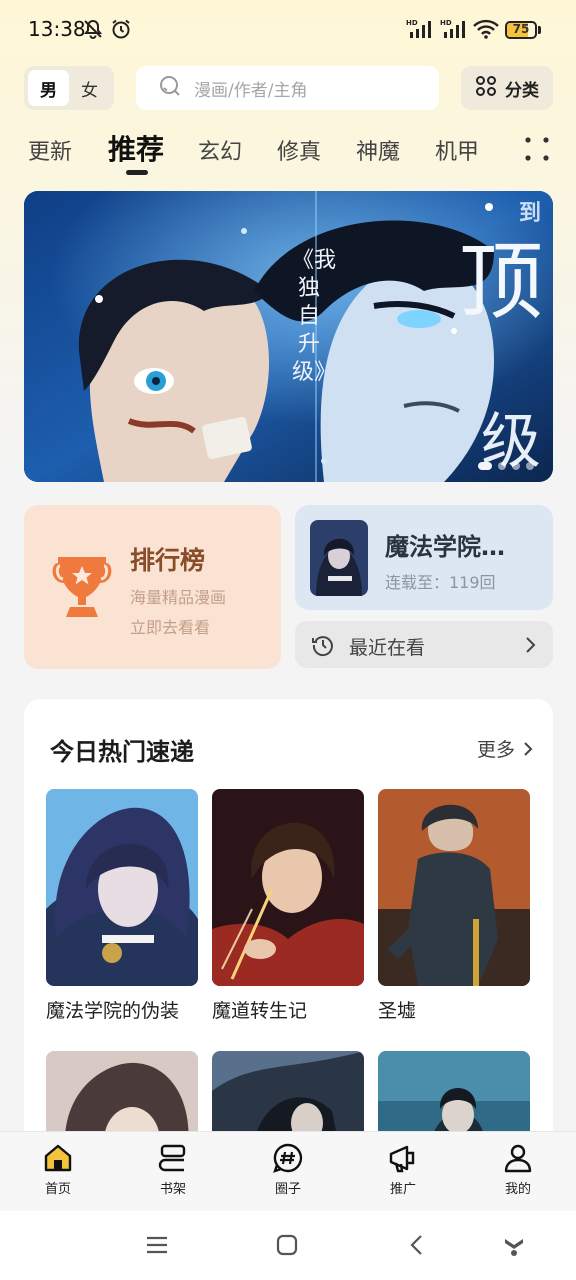 The image size is (576, 1280). What do you see at coordinates (50, 150) in the screenshot?
I see `tab-update: 更新` at bounding box center [50, 150].